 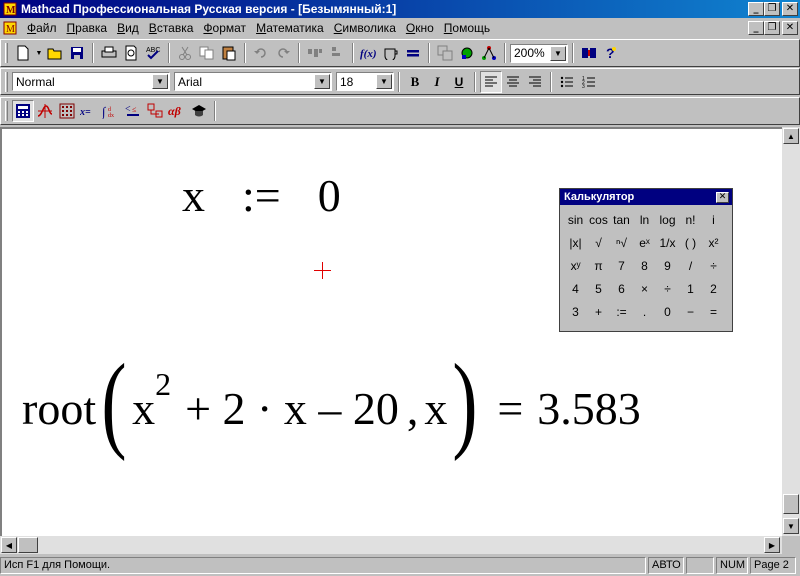 I want to click on menu-window: Окно, so click(x=420, y=28).